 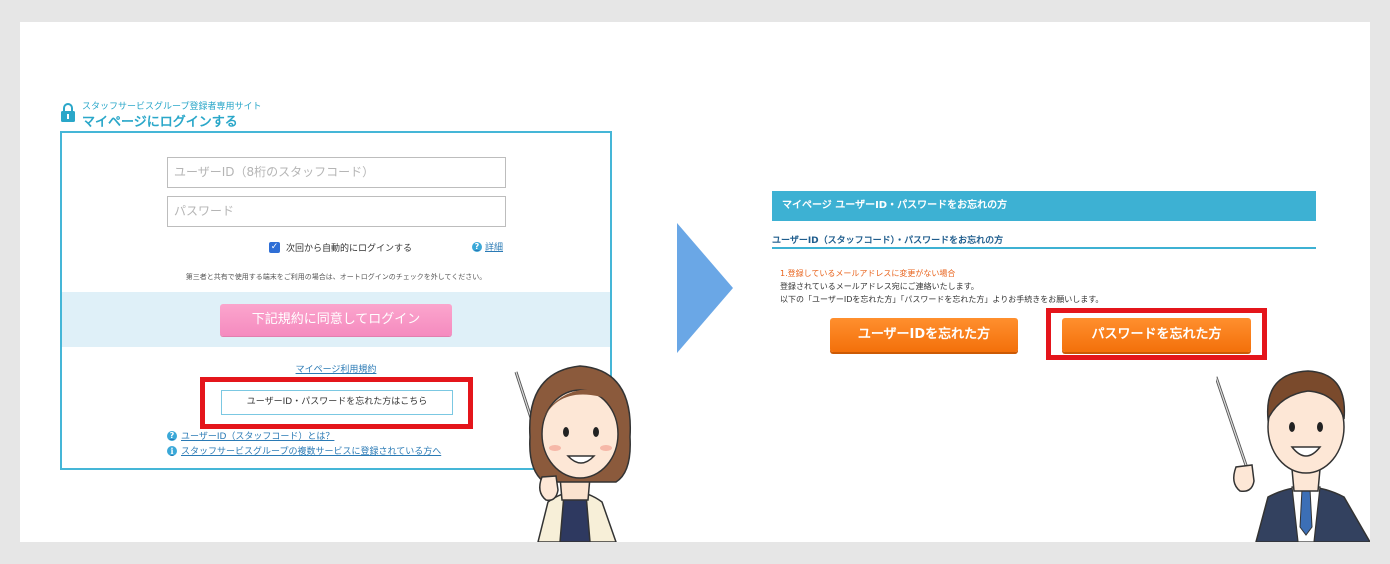 What do you see at coordinates (172, 450) in the screenshot?
I see `info-icon: i` at bounding box center [172, 450].